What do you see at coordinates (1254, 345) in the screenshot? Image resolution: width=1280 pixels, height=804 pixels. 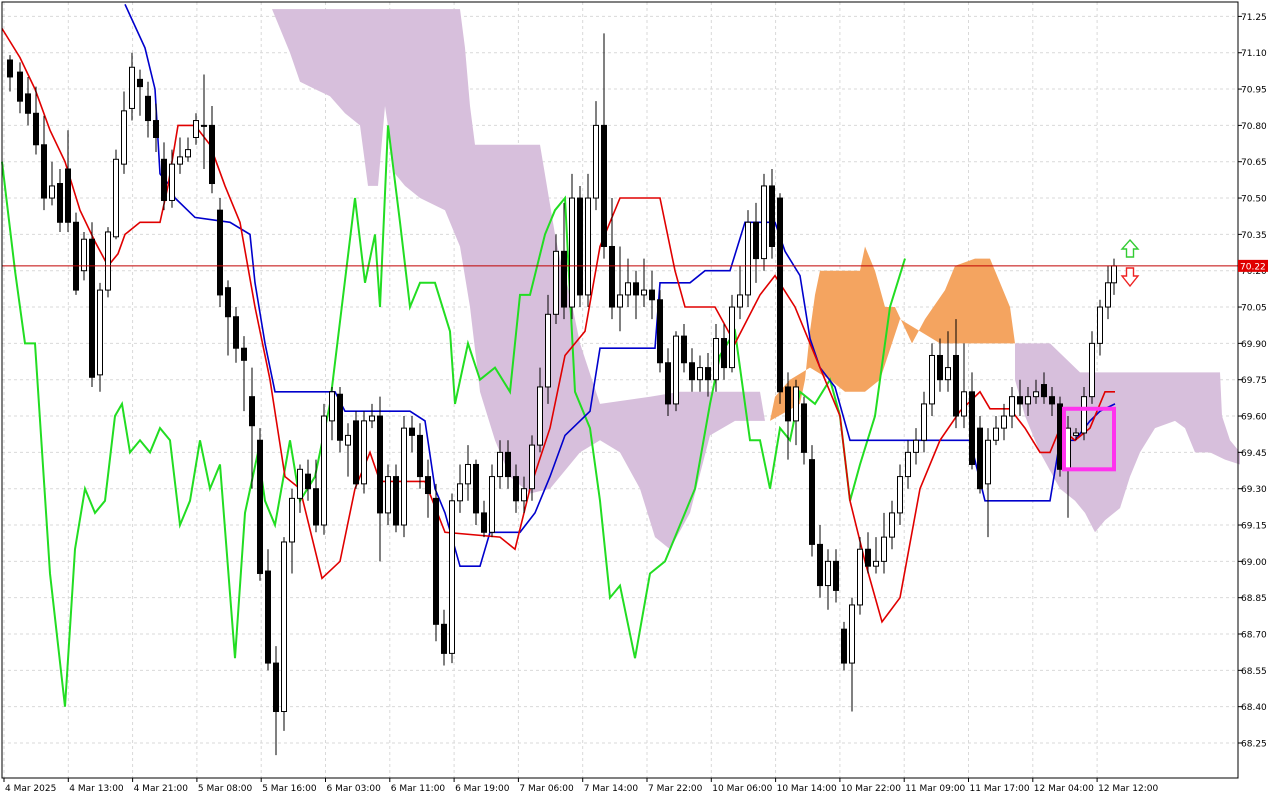 I see `y-tick-label: 69.90` at bounding box center [1254, 345].